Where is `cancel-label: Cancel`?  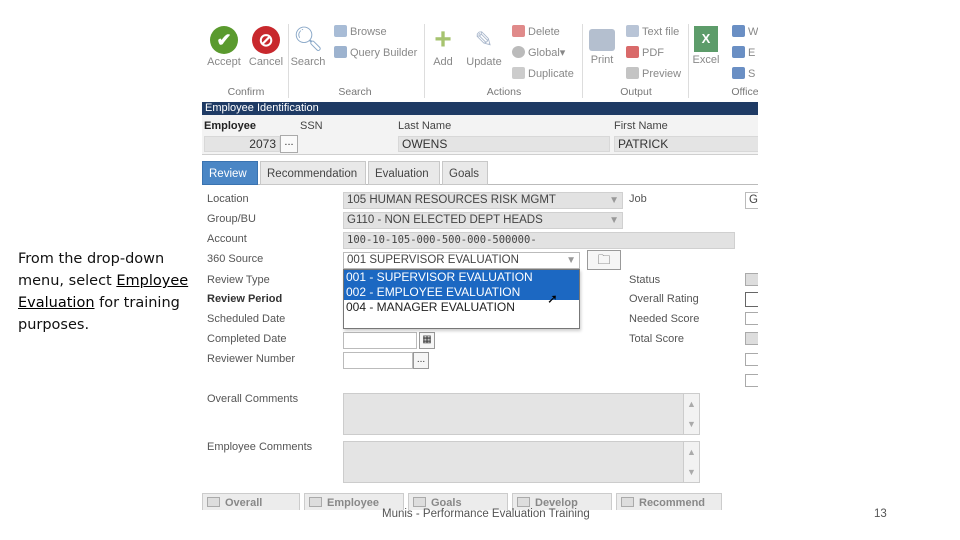
cancel-label: Cancel is located at coordinates (266, 62).